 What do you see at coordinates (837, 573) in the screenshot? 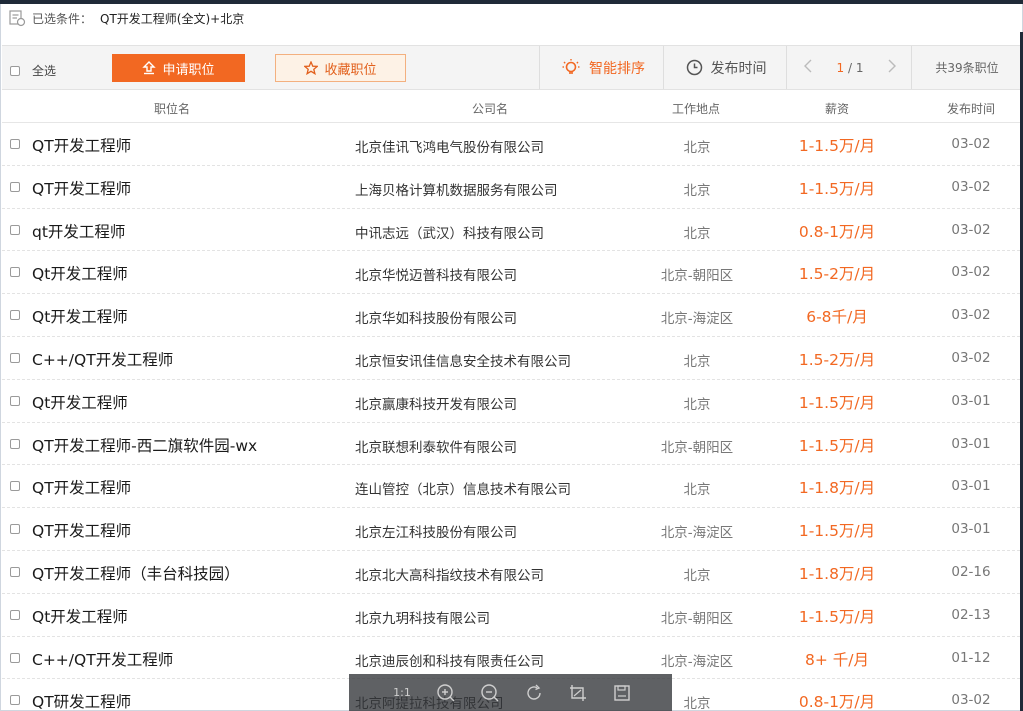
I see `job-salary: 1-1.8万/月` at bounding box center [837, 573].